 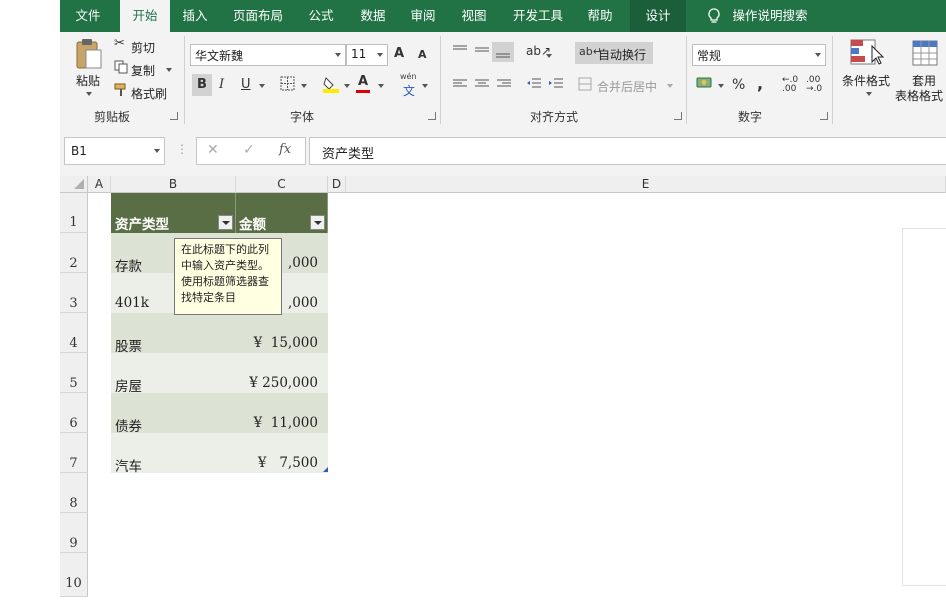 I want to click on table-cell: ¥ 7,500, so click(x=282, y=453).